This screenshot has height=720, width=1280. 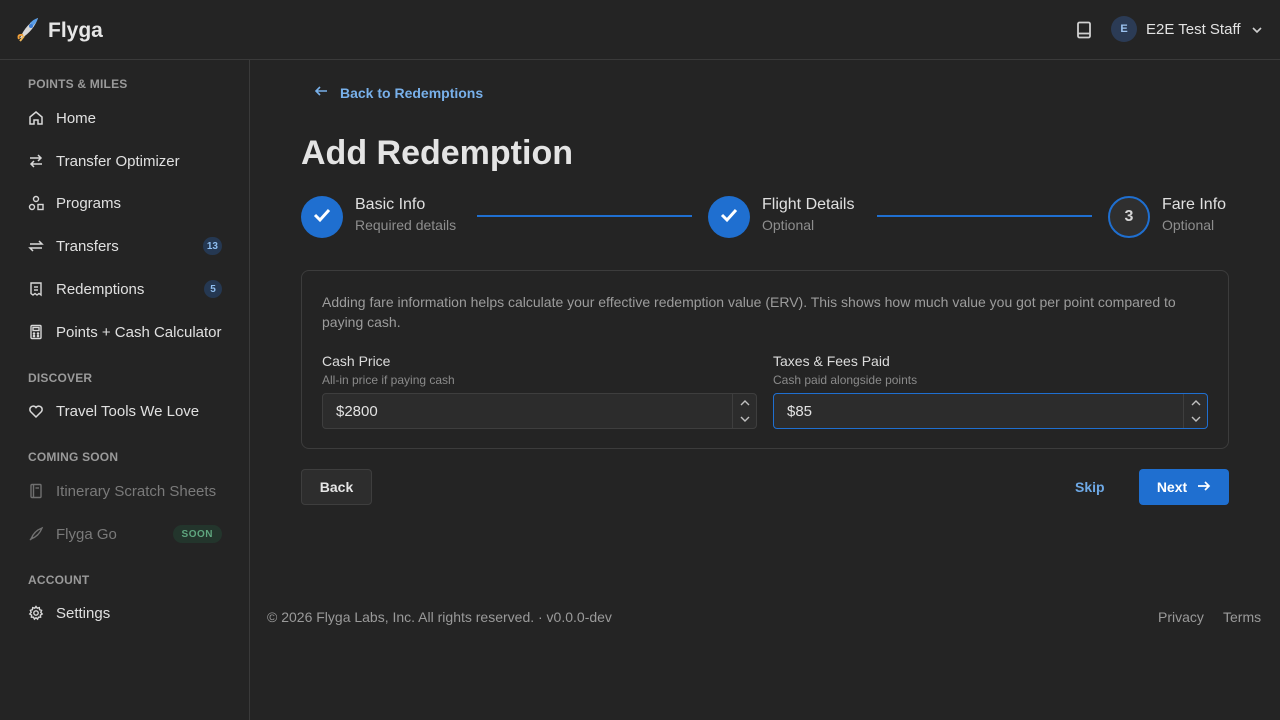 I want to click on sidebar-item-settings: Settings, so click(x=125, y=613).